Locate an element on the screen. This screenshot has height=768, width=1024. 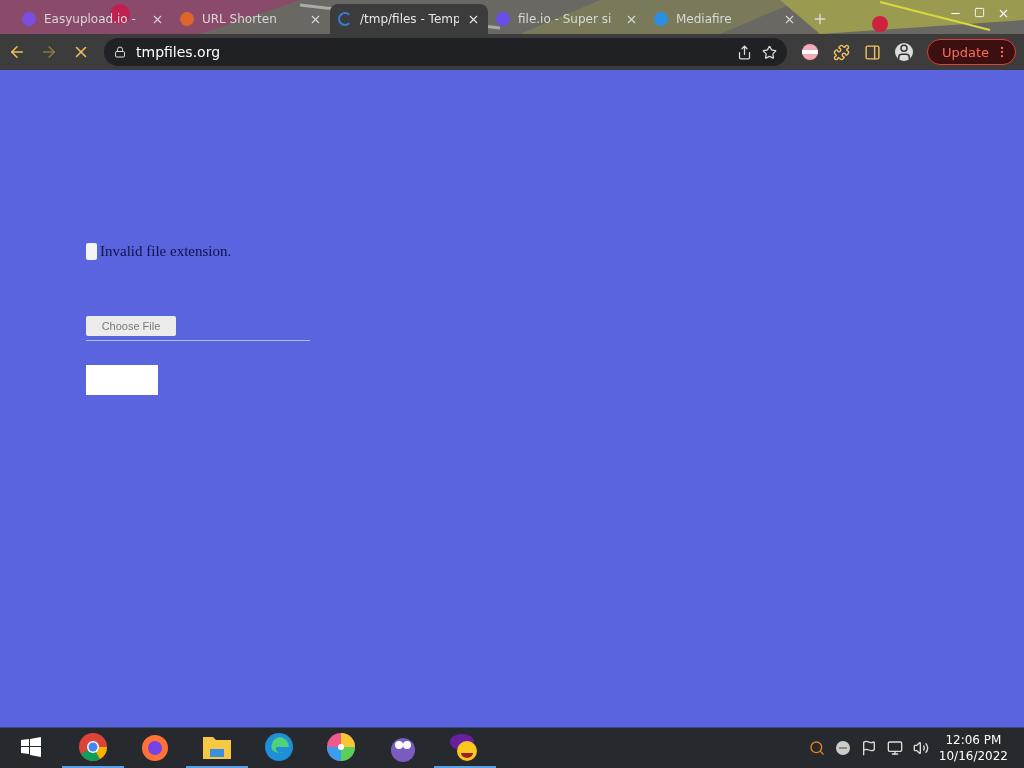
browser-tab: /tmp/files - Temp is located at coordinates (409, 19).